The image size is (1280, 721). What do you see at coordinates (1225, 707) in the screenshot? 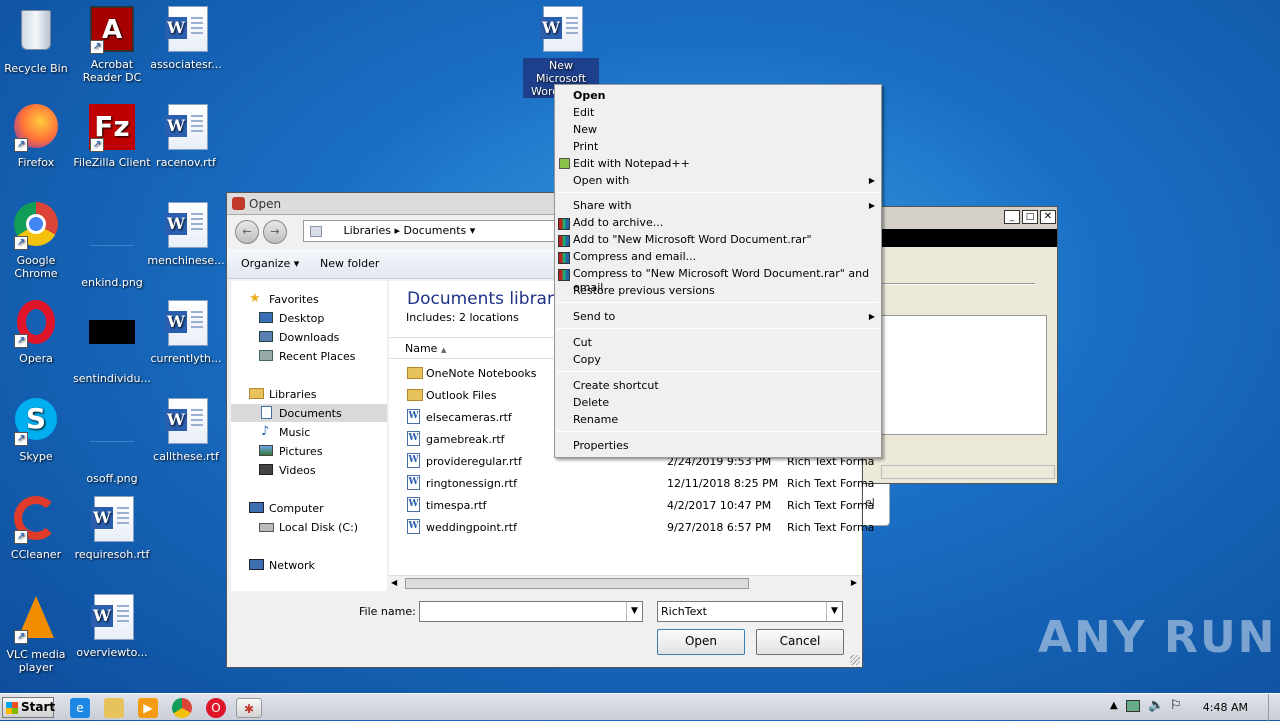
I see `clock: 4:48 AM` at bounding box center [1225, 707].